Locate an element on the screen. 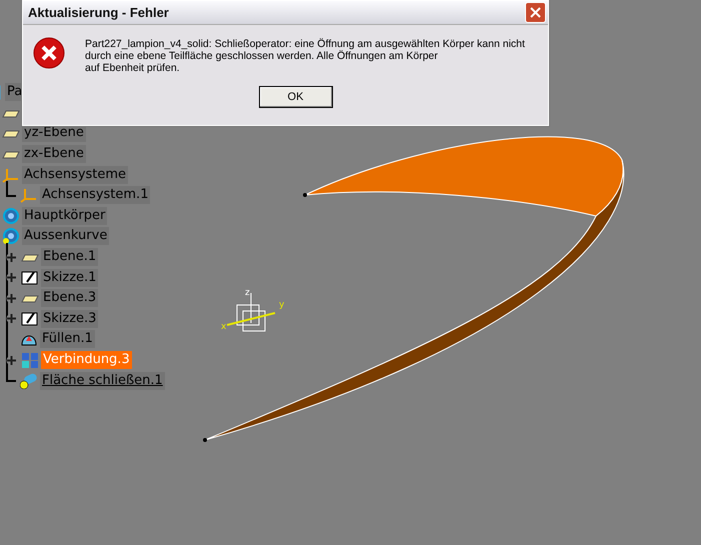  tree-item: zx-Ebene is located at coordinates (54, 154).